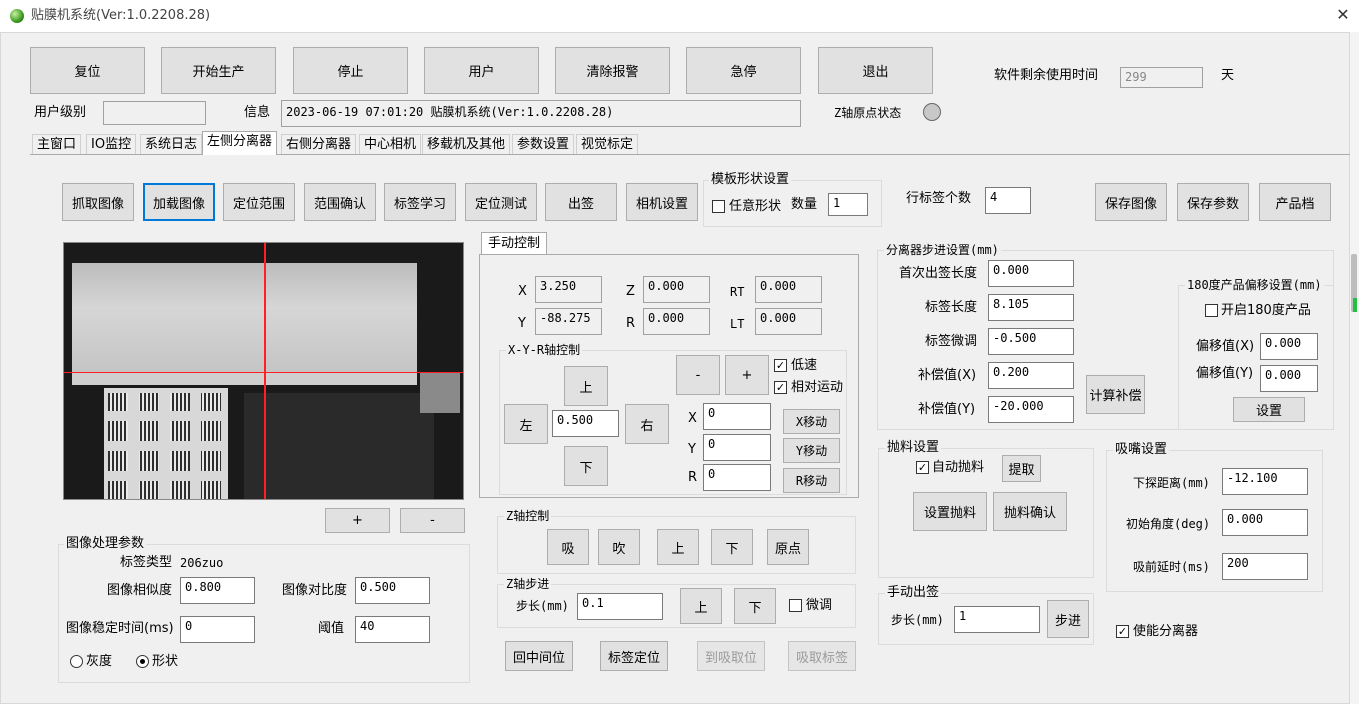 This screenshot has width=1359, height=713. I want to click on manual-out-step-label: 步长(mm), so click(917, 620).